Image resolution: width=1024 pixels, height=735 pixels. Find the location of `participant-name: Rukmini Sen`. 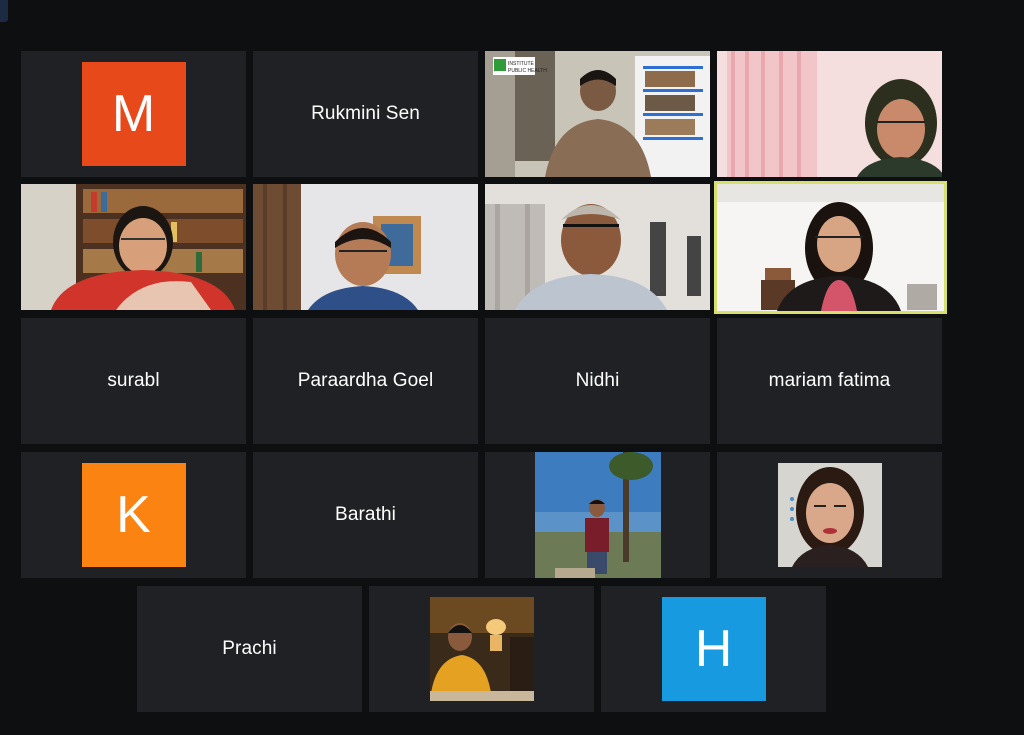

participant-name: Rukmini Sen is located at coordinates (365, 113).